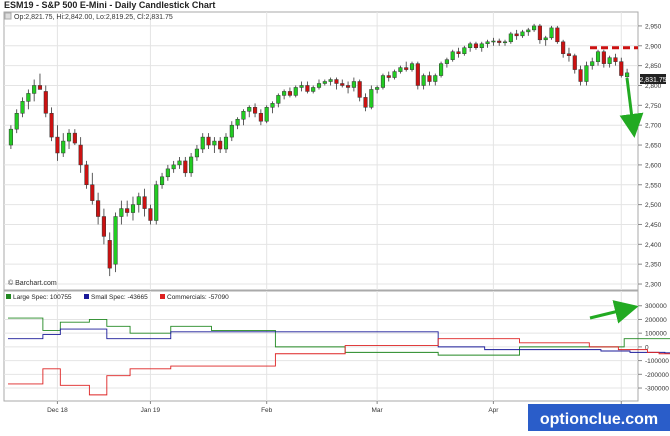 The width and height of the screenshot is (670, 436). What do you see at coordinates (653, 66) in the screenshot?
I see `price-y-tick-label: 2,850` at bounding box center [653, 66].